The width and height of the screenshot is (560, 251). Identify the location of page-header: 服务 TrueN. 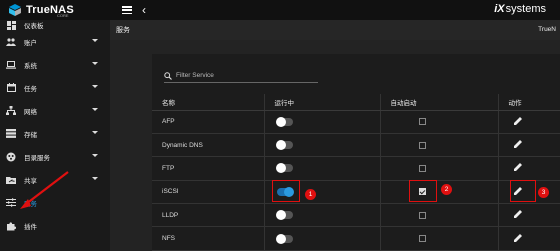
(335, 30).